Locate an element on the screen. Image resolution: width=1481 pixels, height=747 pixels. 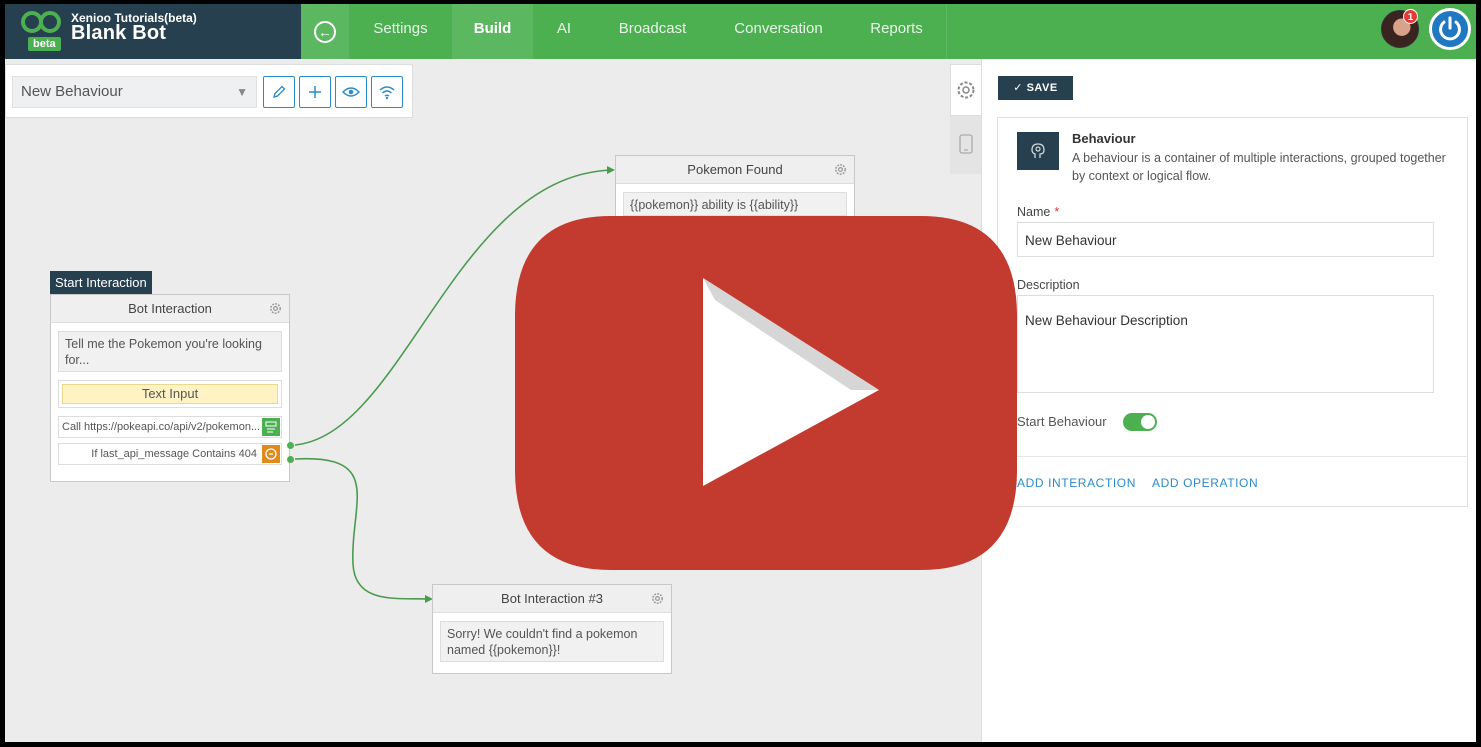
text-input-element: Text Input is located at coordinates (170, 394).